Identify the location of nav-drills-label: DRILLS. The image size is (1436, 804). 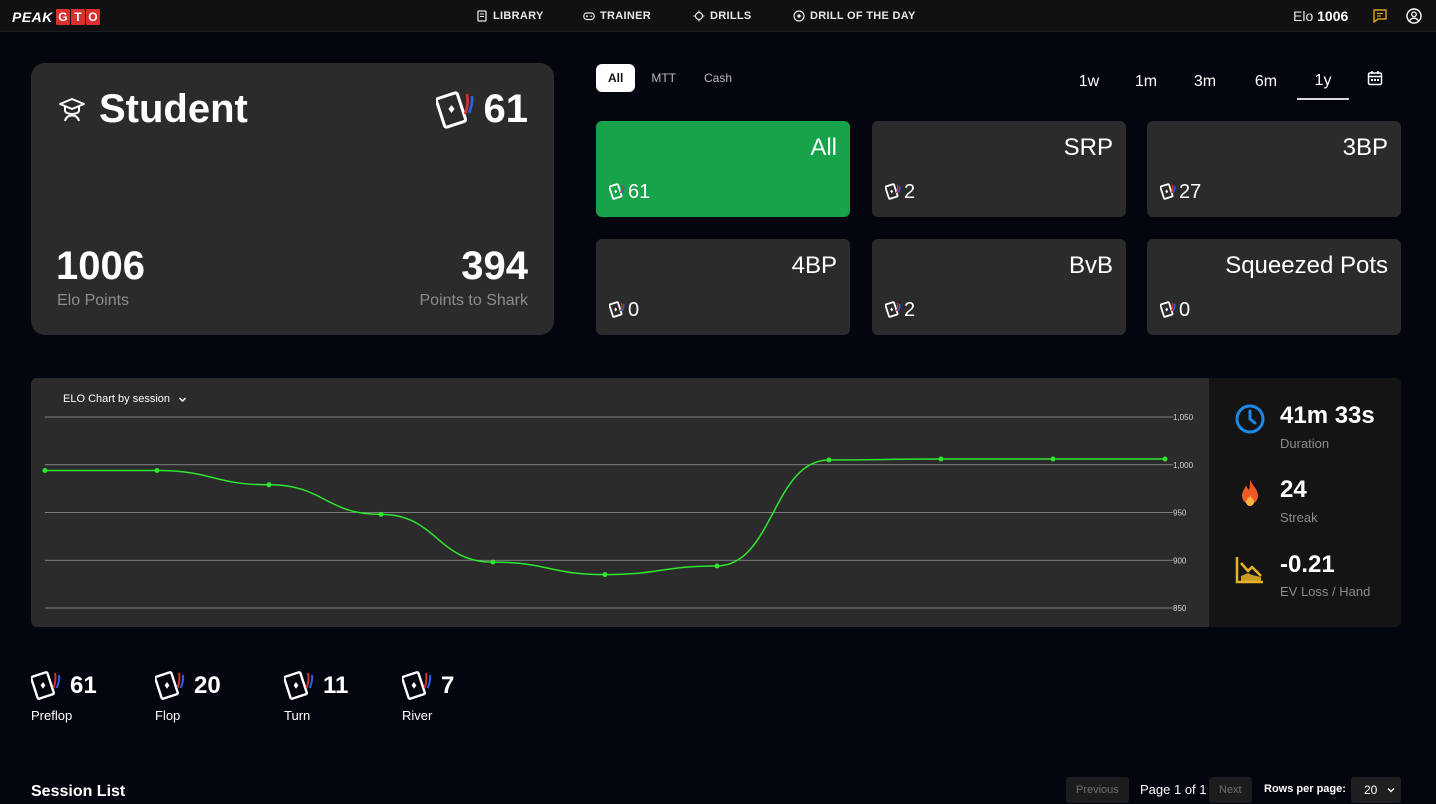
(731, 16).